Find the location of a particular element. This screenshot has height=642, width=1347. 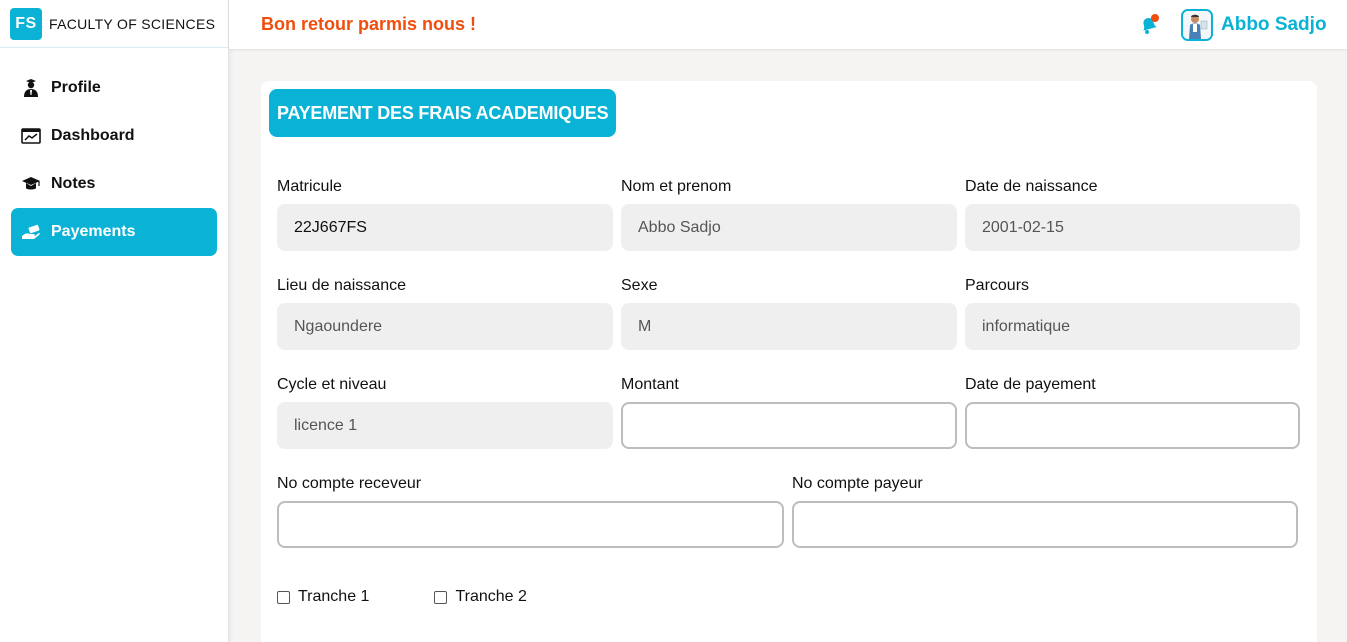

cycle-niveau-input: licence 1 is located at coordinates (445, 425).